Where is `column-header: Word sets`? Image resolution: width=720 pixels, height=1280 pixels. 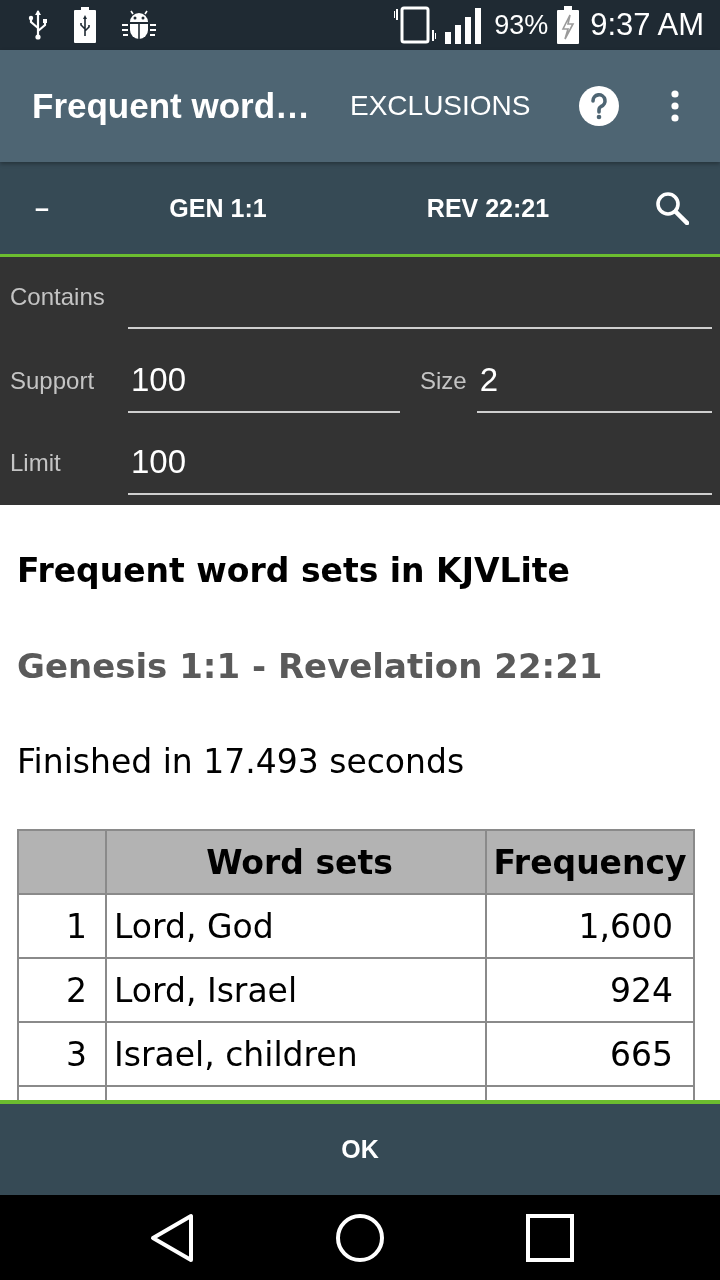
column-header: Word sets is located at coordinates (297, 862).